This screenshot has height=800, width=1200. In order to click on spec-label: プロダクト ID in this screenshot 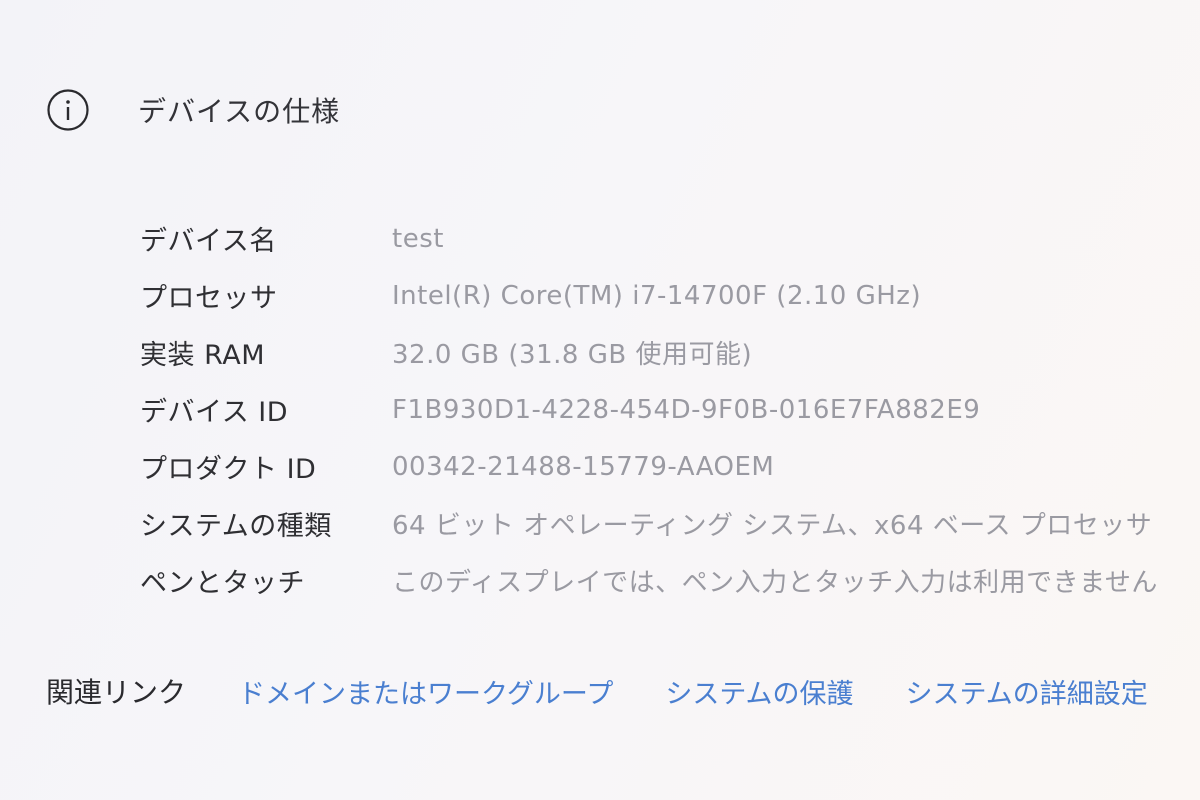, I will do `click(228, 469)`.